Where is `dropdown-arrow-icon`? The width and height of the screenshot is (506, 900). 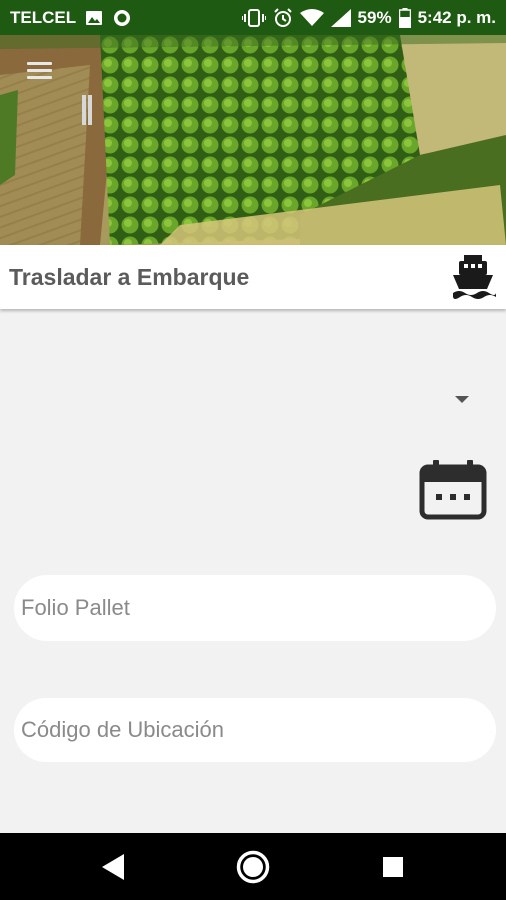 dropdown-arrow-icon is located at coordinates (462, 399).